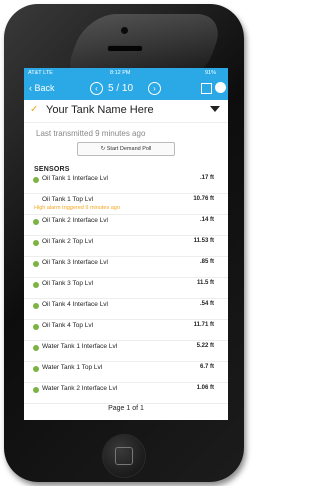  Describe the element at coordinates (203, 199) in the screenshot. I see `sensor-value: 10.76 ft` at that location.